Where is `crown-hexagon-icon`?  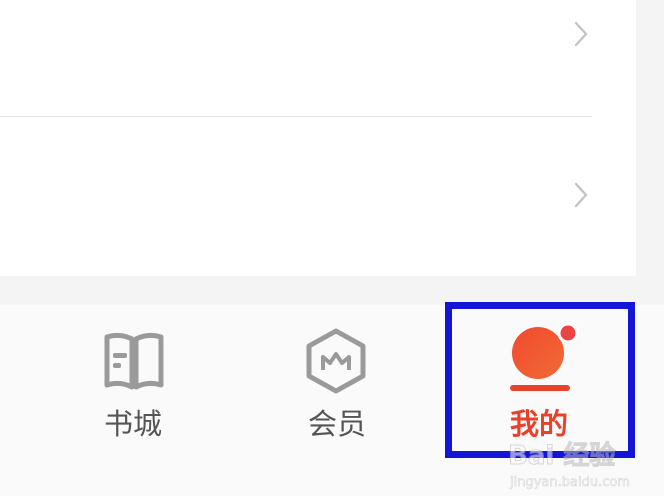
crown-hexagon-icon is located at coordinates (336, 361).